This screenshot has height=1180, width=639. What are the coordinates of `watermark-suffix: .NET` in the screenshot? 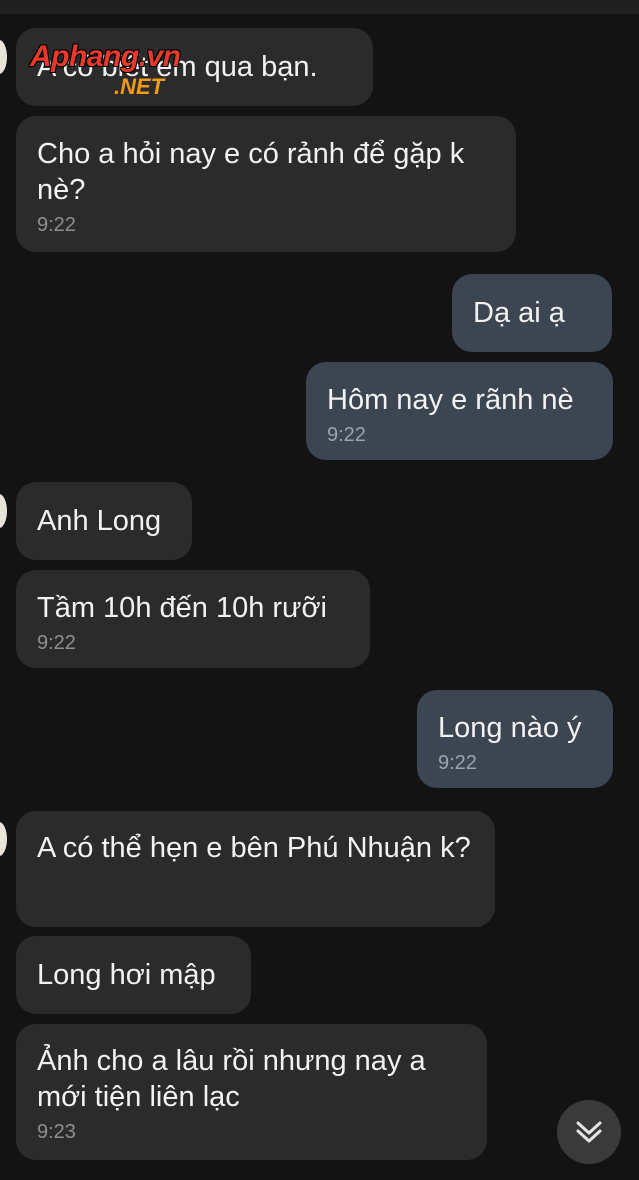 It's located at (139, 86).